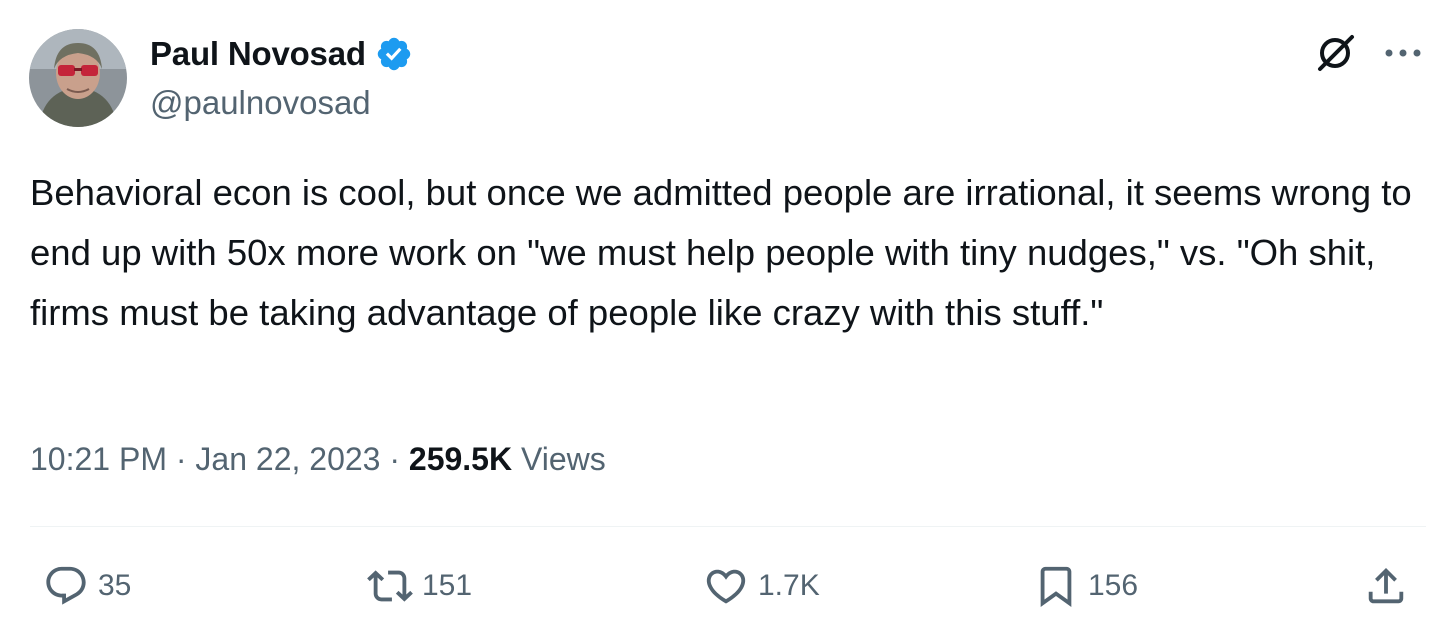  I want to click on bookmark-button: 156, so click(1085, 586).